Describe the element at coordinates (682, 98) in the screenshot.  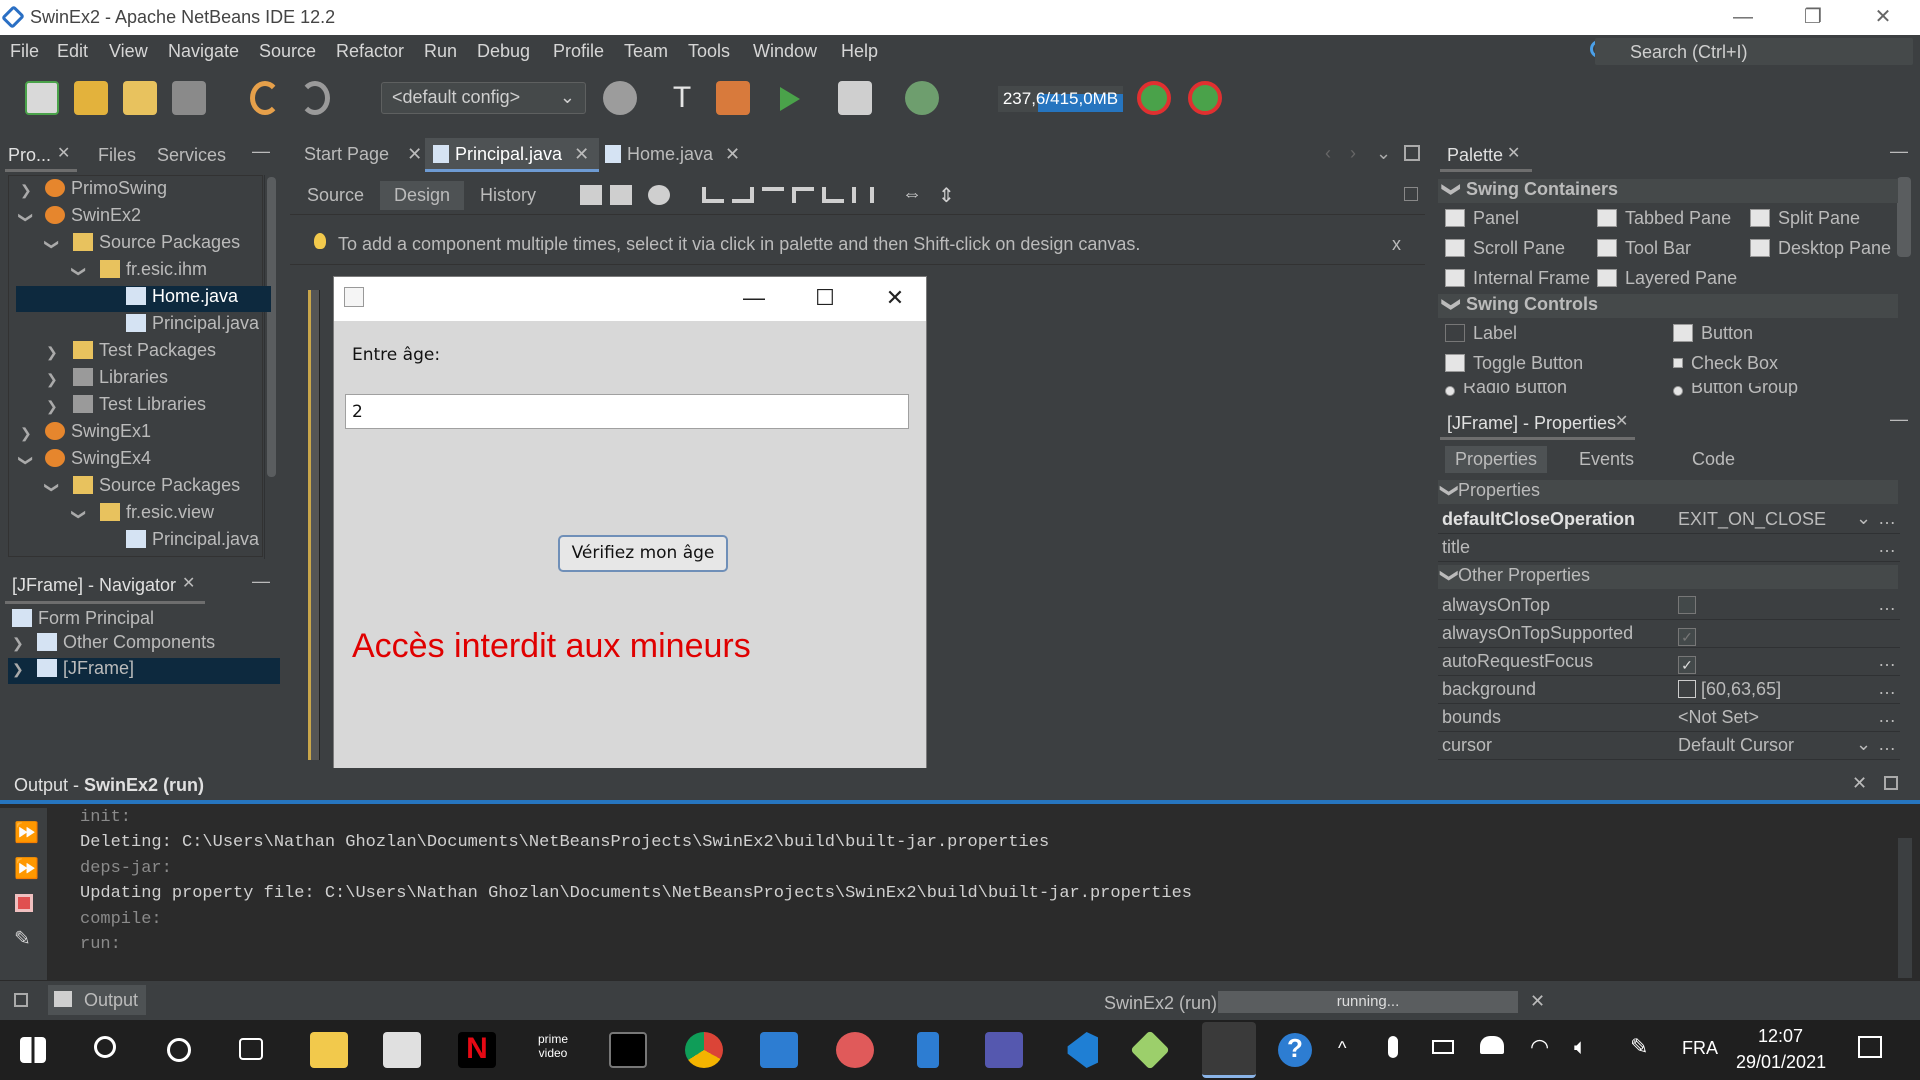
I see `build-hammer-icon: T` at that location.